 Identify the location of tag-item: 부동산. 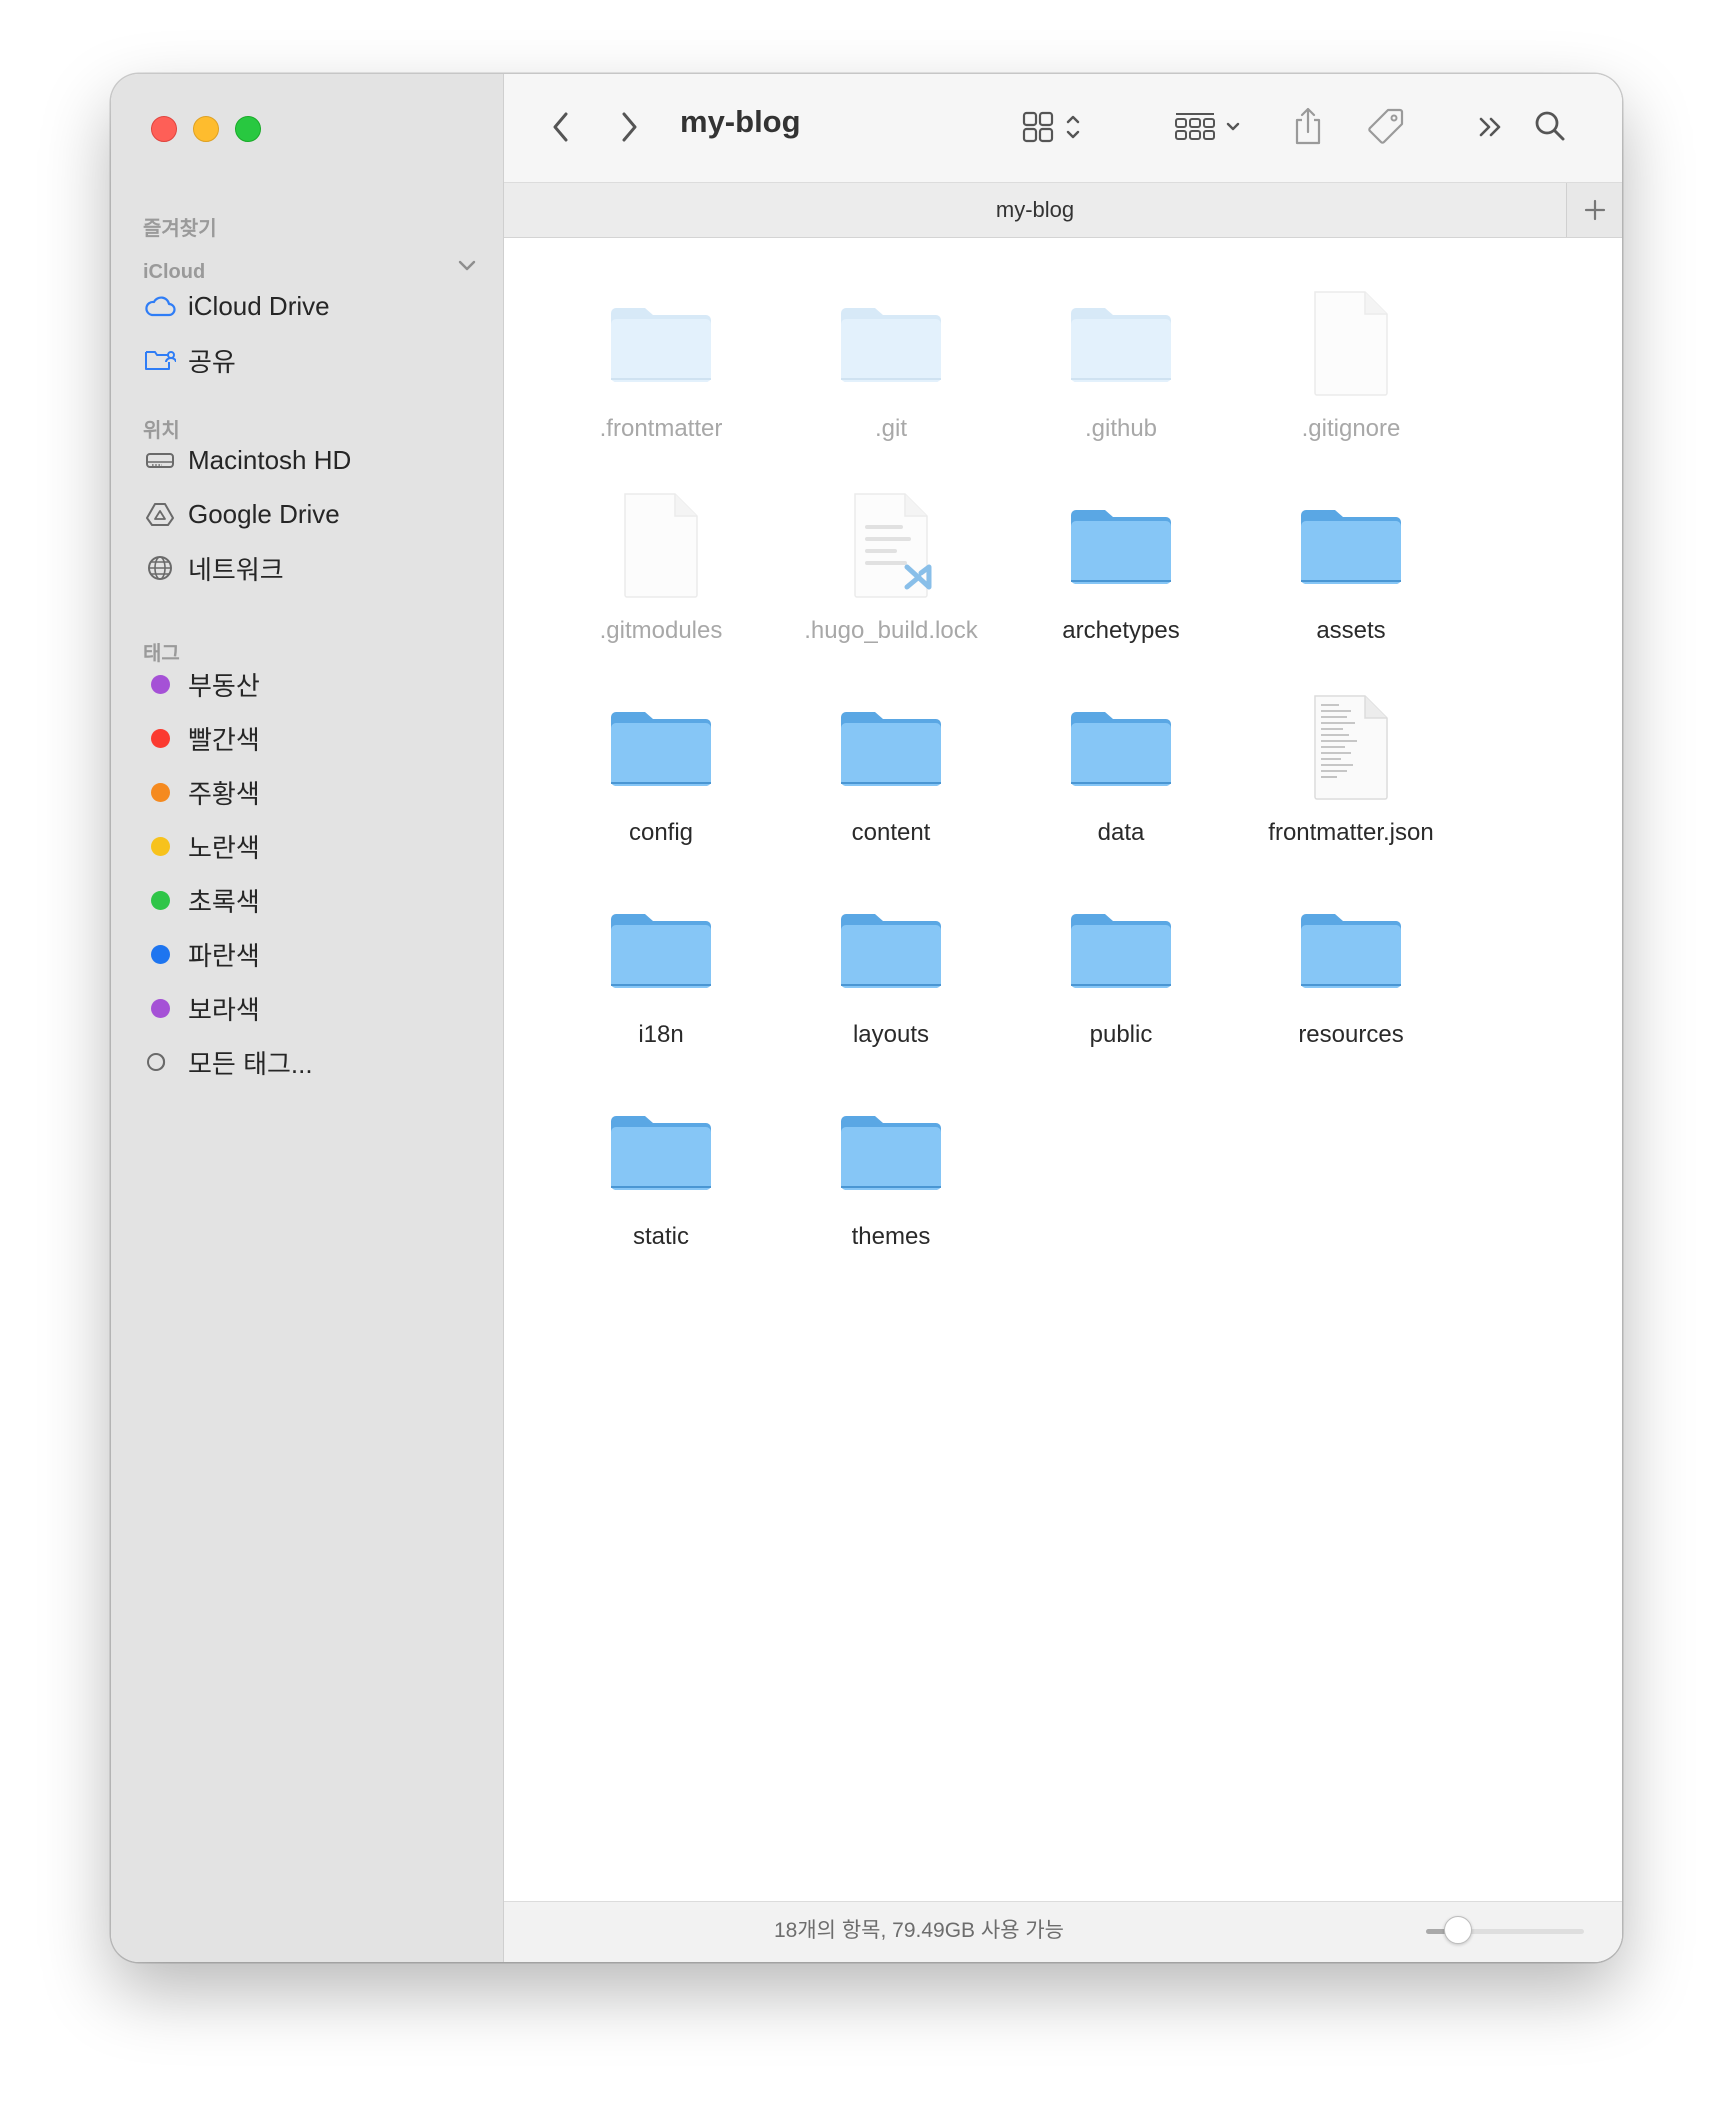
(201, 684).